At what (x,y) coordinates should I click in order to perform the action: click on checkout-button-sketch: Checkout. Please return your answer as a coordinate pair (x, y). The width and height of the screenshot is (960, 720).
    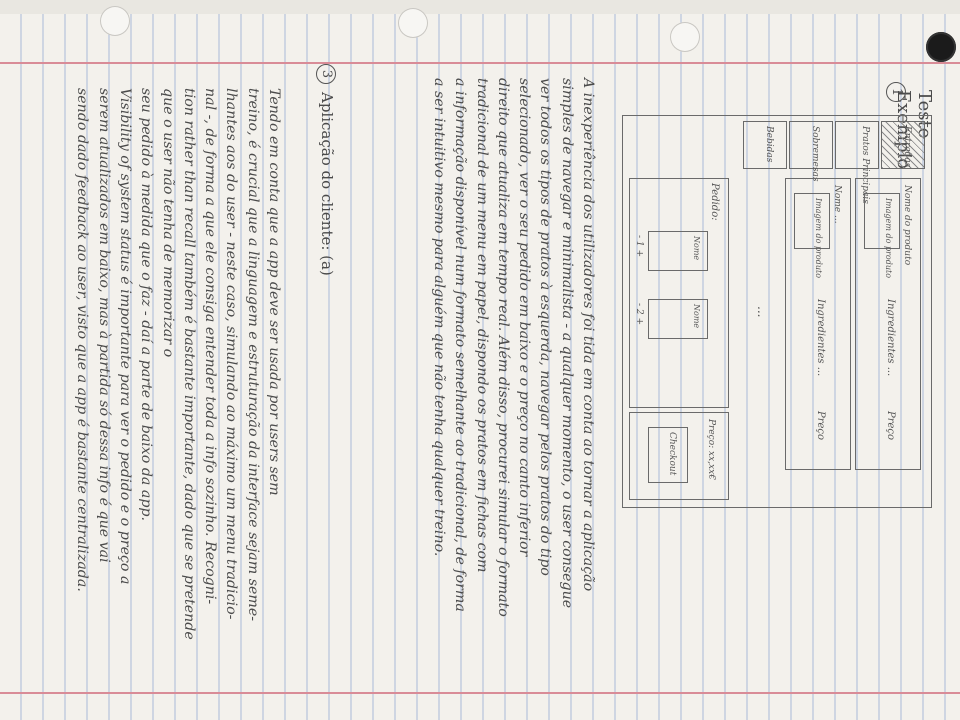
    Looking at the image, I should click on (668, 455).